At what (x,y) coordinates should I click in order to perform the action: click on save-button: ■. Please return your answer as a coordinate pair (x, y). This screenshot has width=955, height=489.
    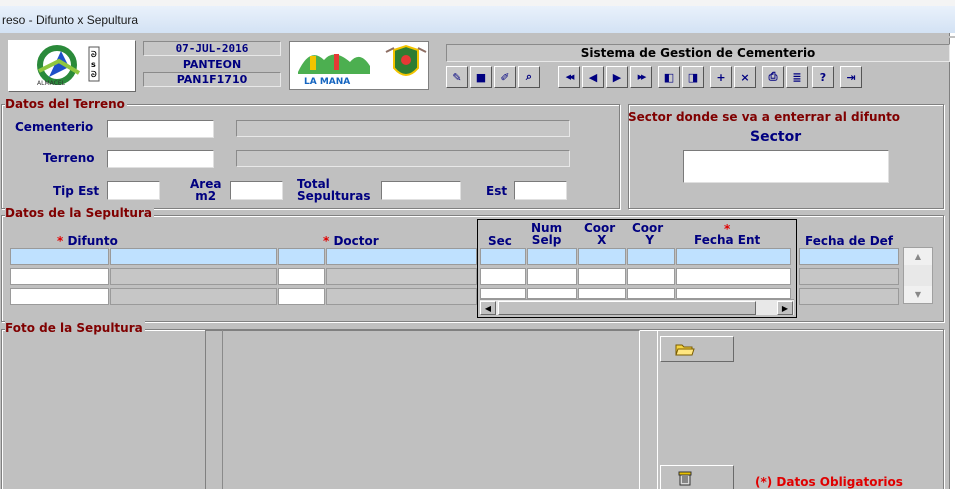
    Looking at the image, I should click on (481, 77).